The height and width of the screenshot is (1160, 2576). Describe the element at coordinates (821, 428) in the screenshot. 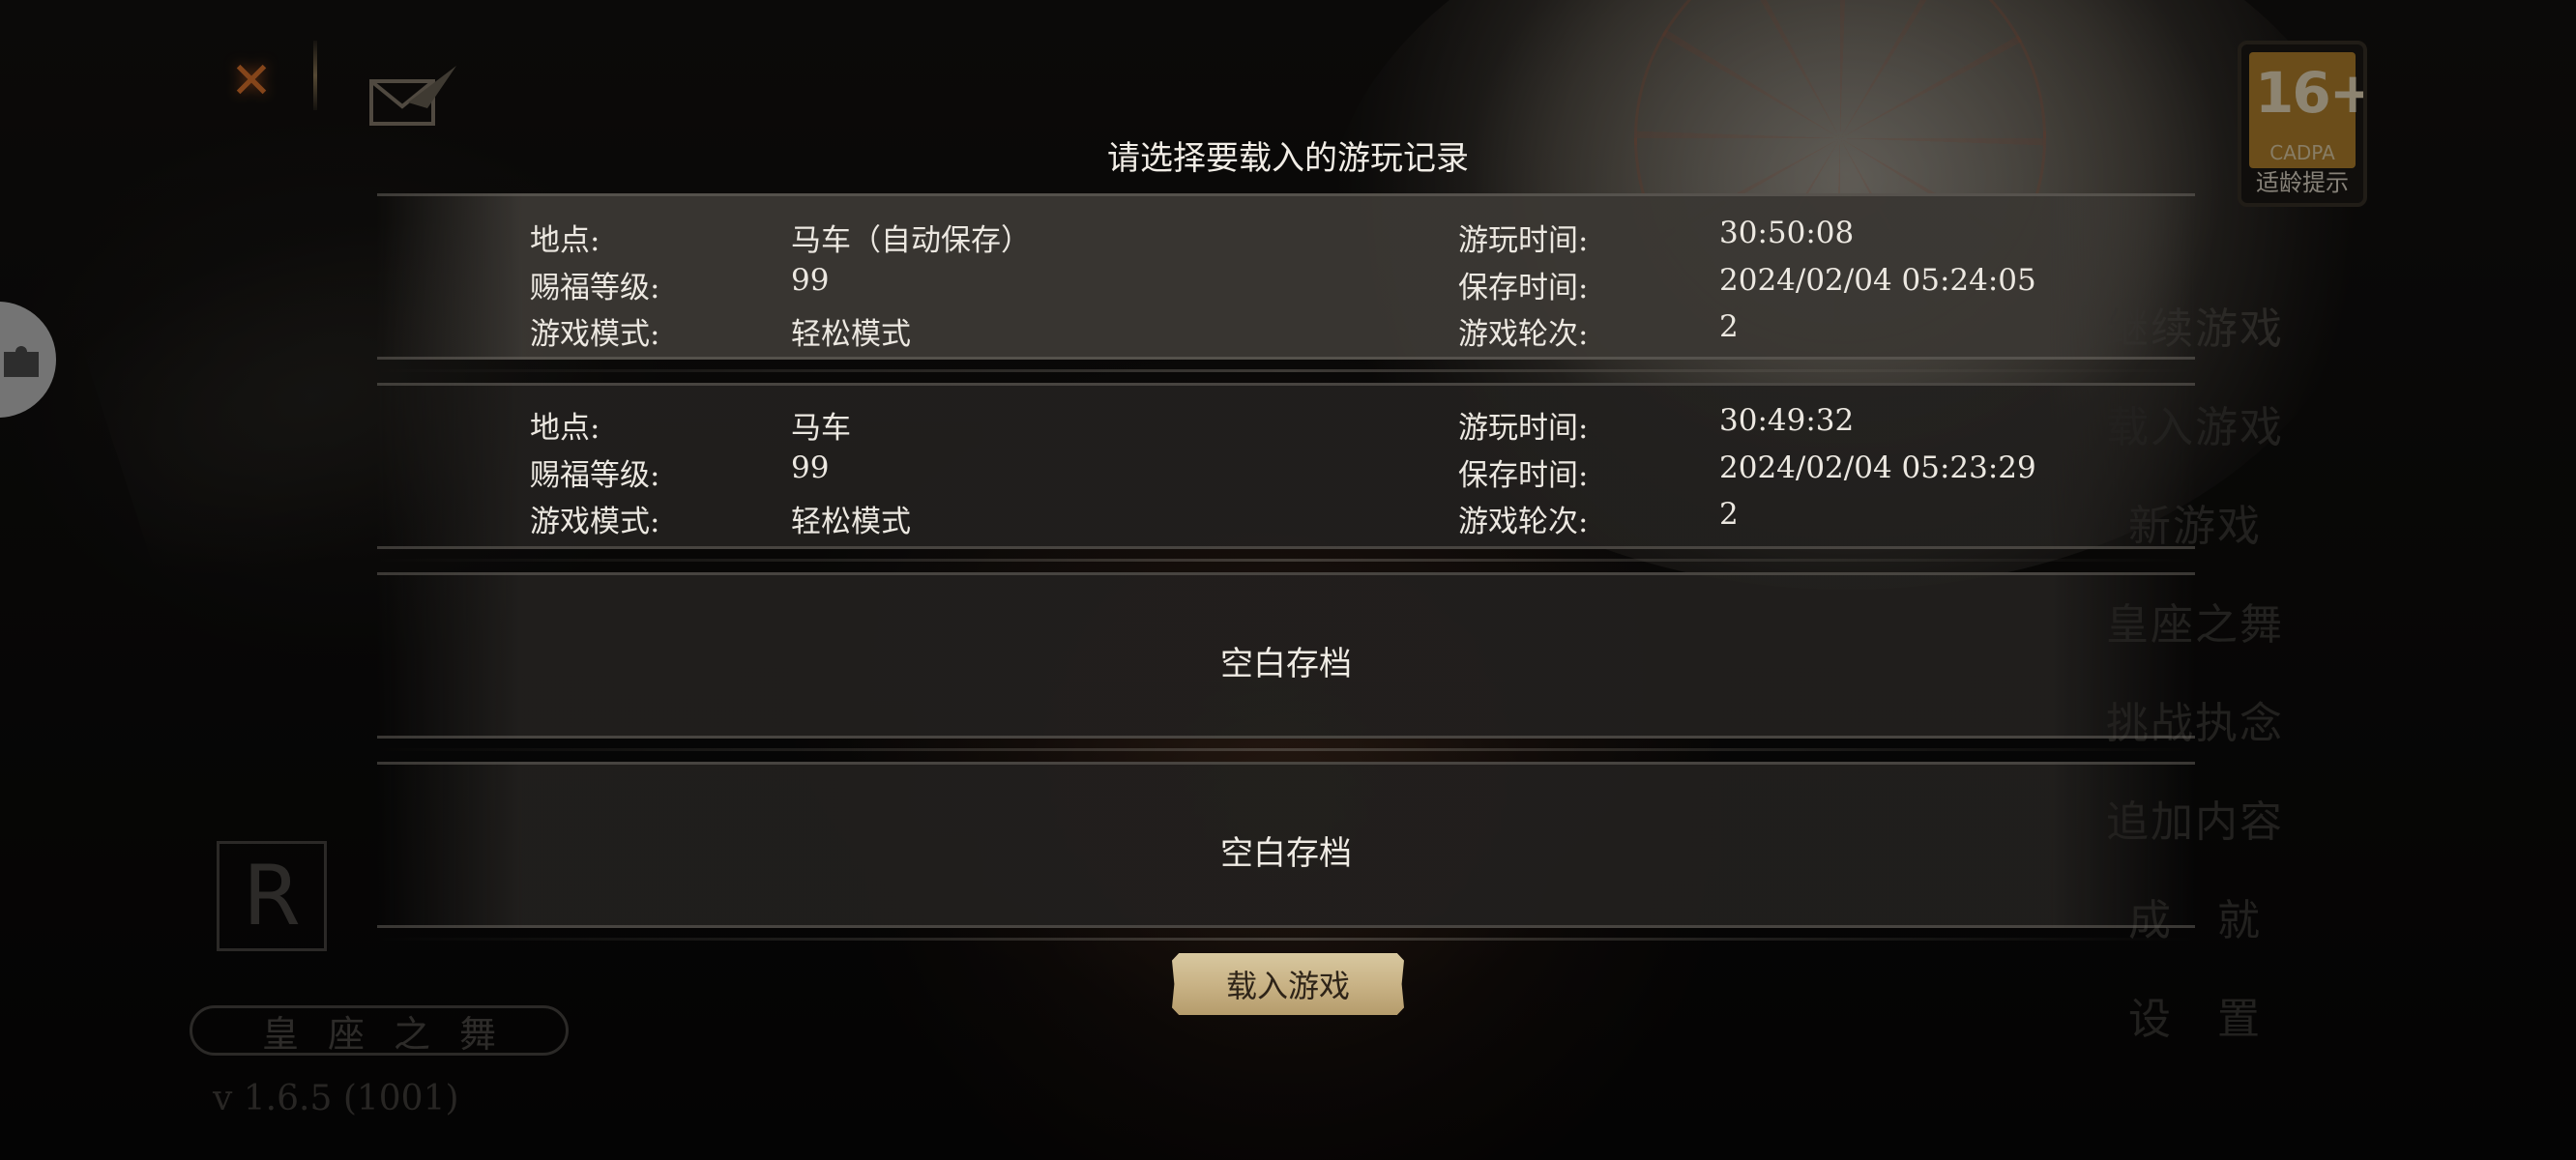

I see `value-location: 马车` at that location.